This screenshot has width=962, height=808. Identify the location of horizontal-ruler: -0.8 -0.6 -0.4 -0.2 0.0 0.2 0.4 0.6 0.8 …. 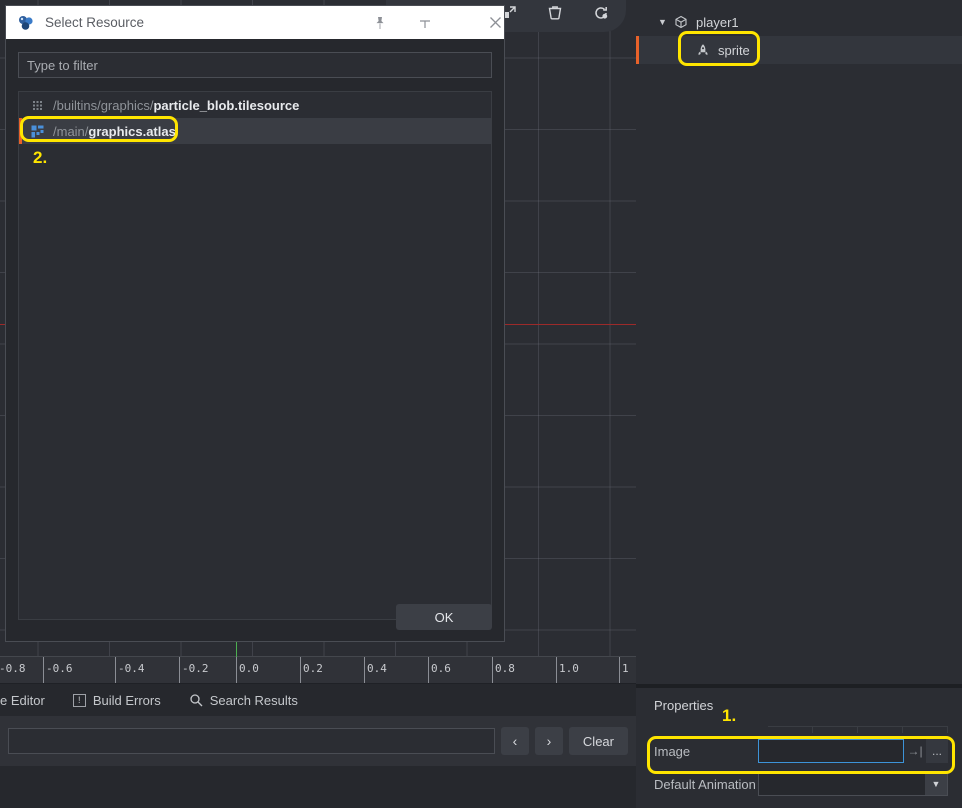
(318, 670).